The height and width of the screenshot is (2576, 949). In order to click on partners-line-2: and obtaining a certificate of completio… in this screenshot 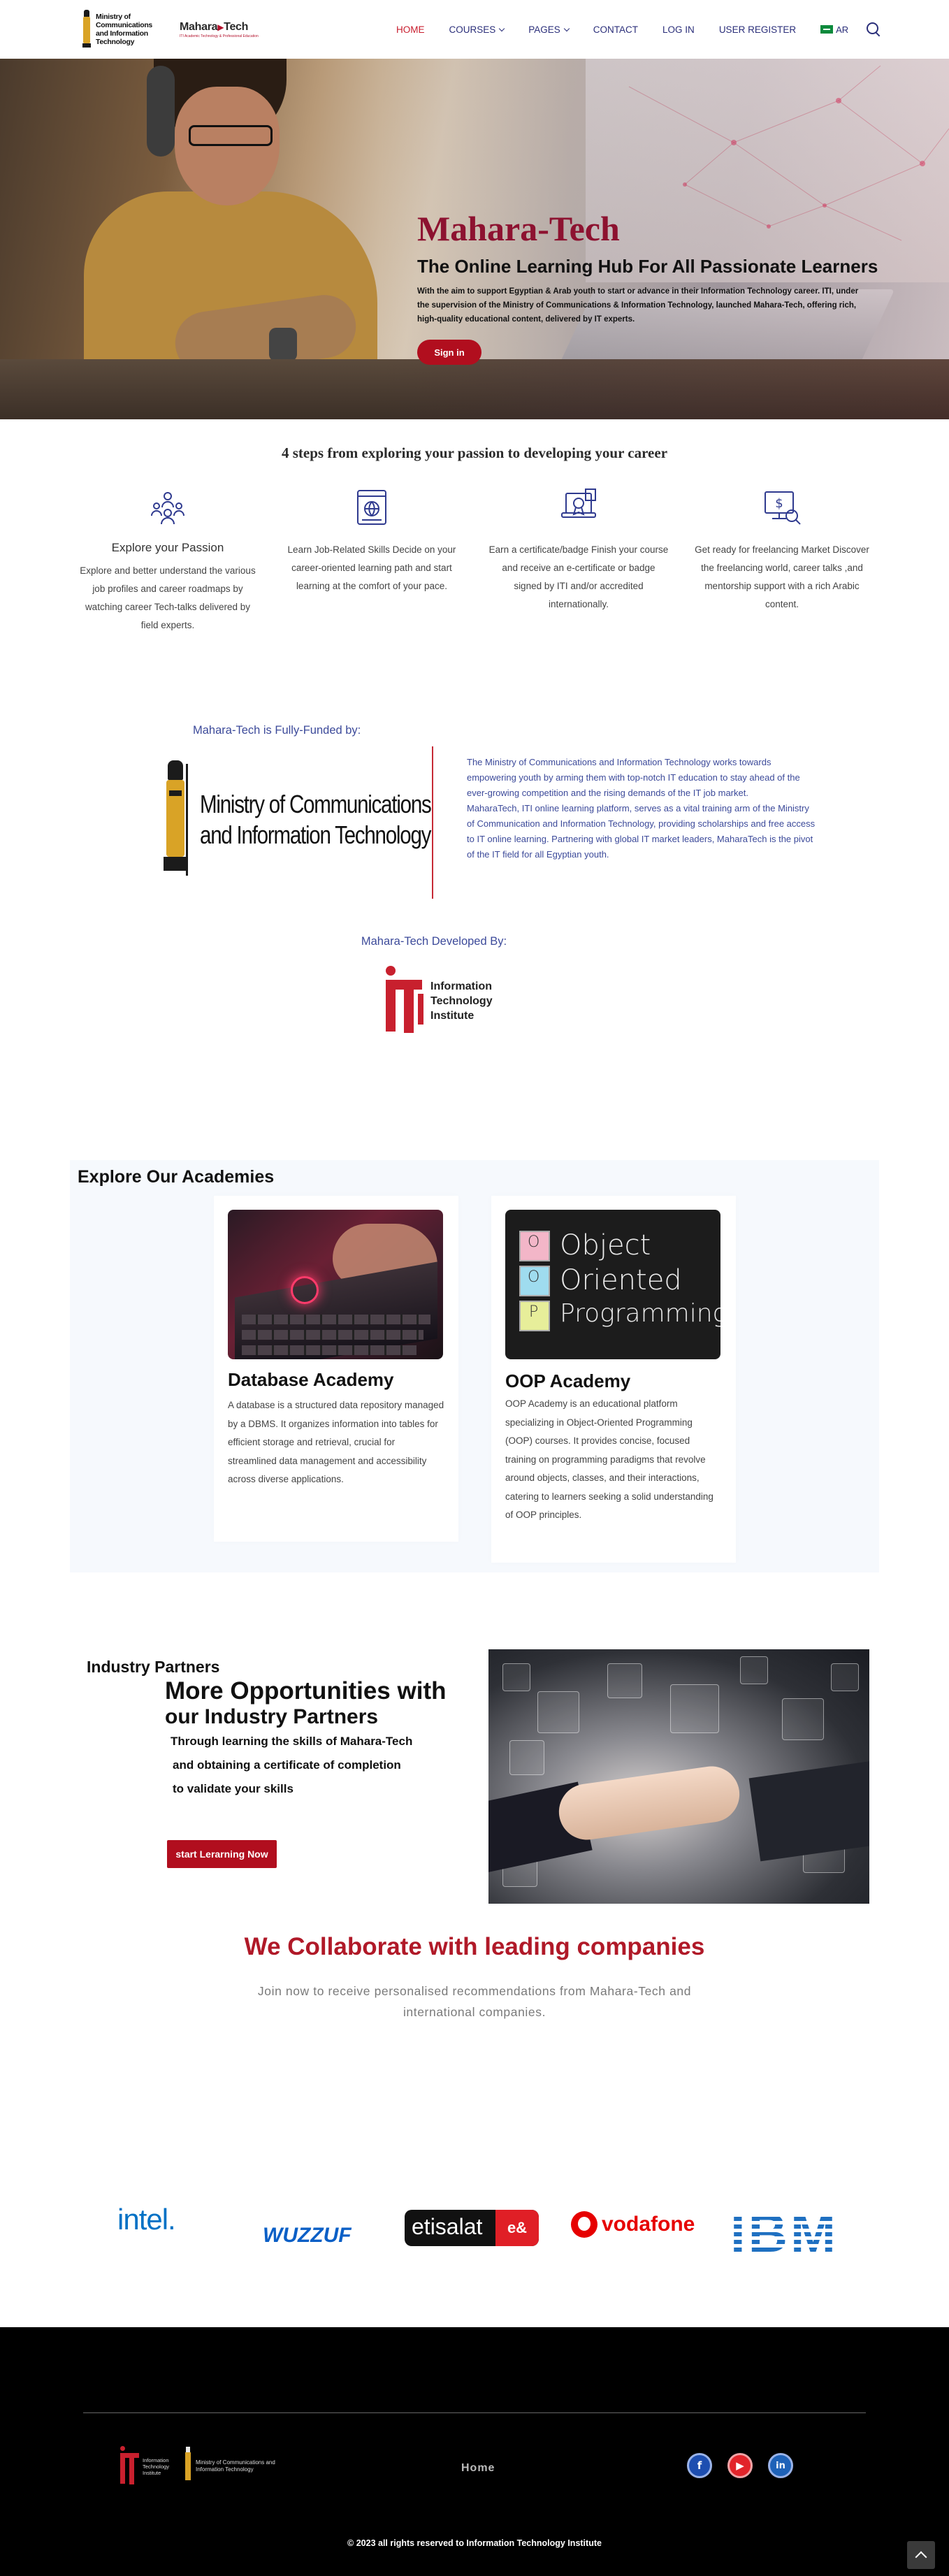, I will do `click(287, 1765)`.